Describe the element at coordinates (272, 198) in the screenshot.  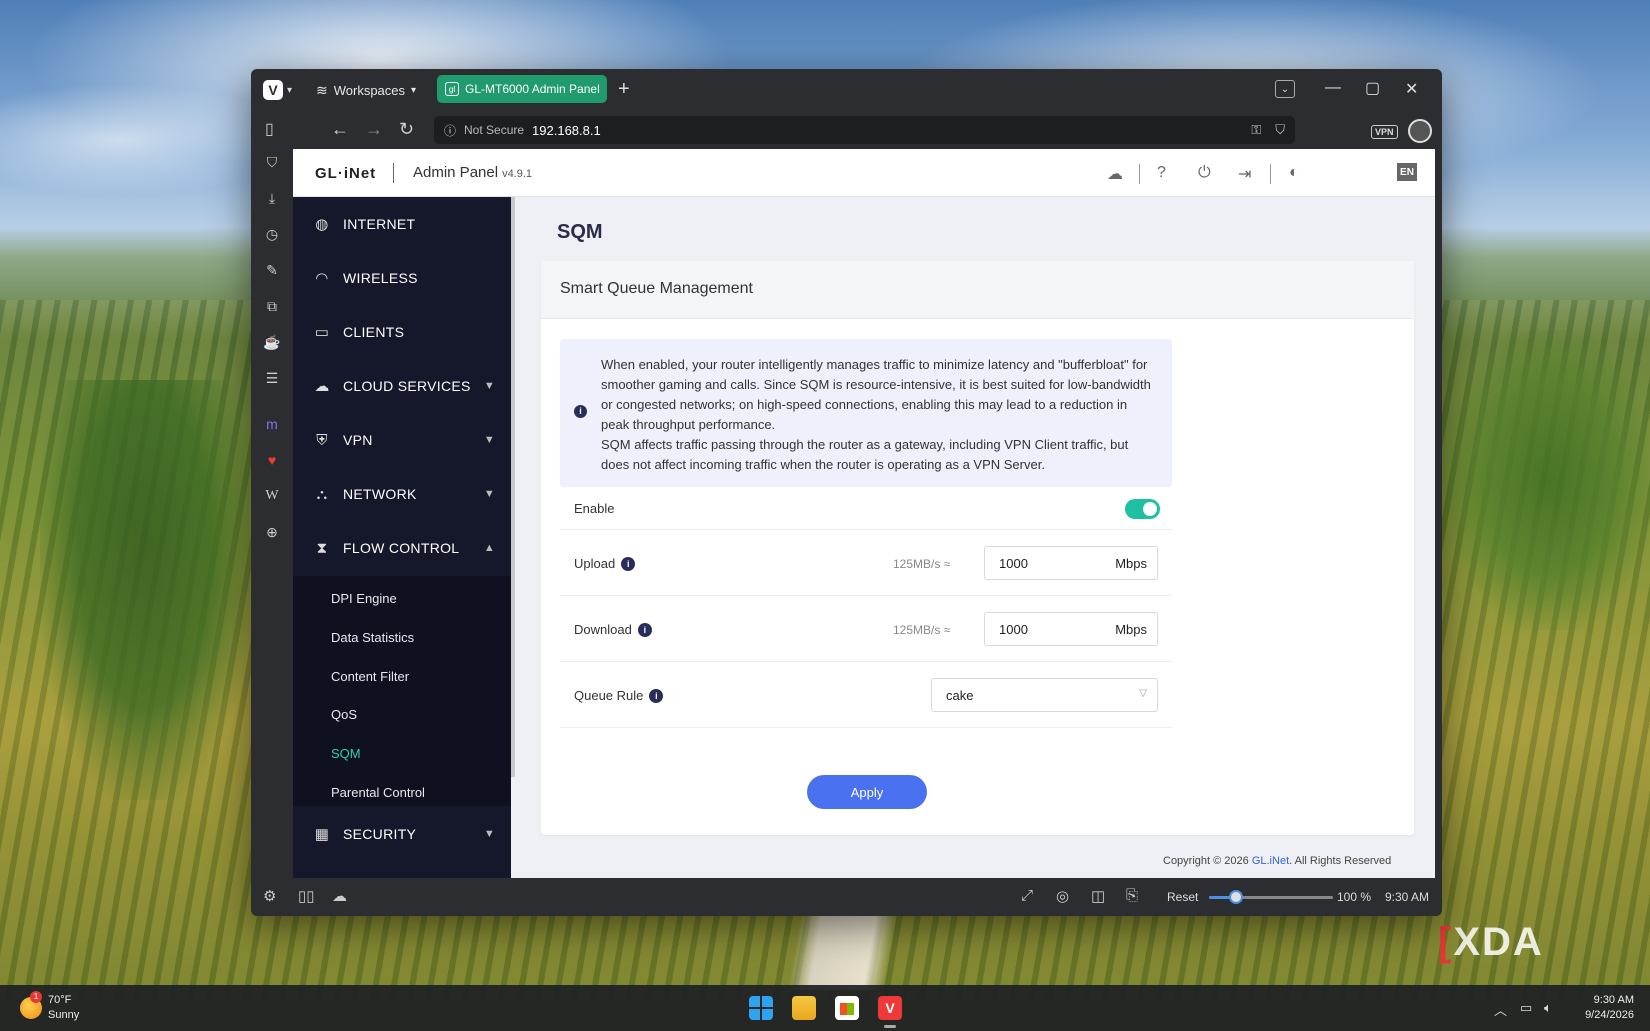
I see `downloads-icon: ⤓` at that location.